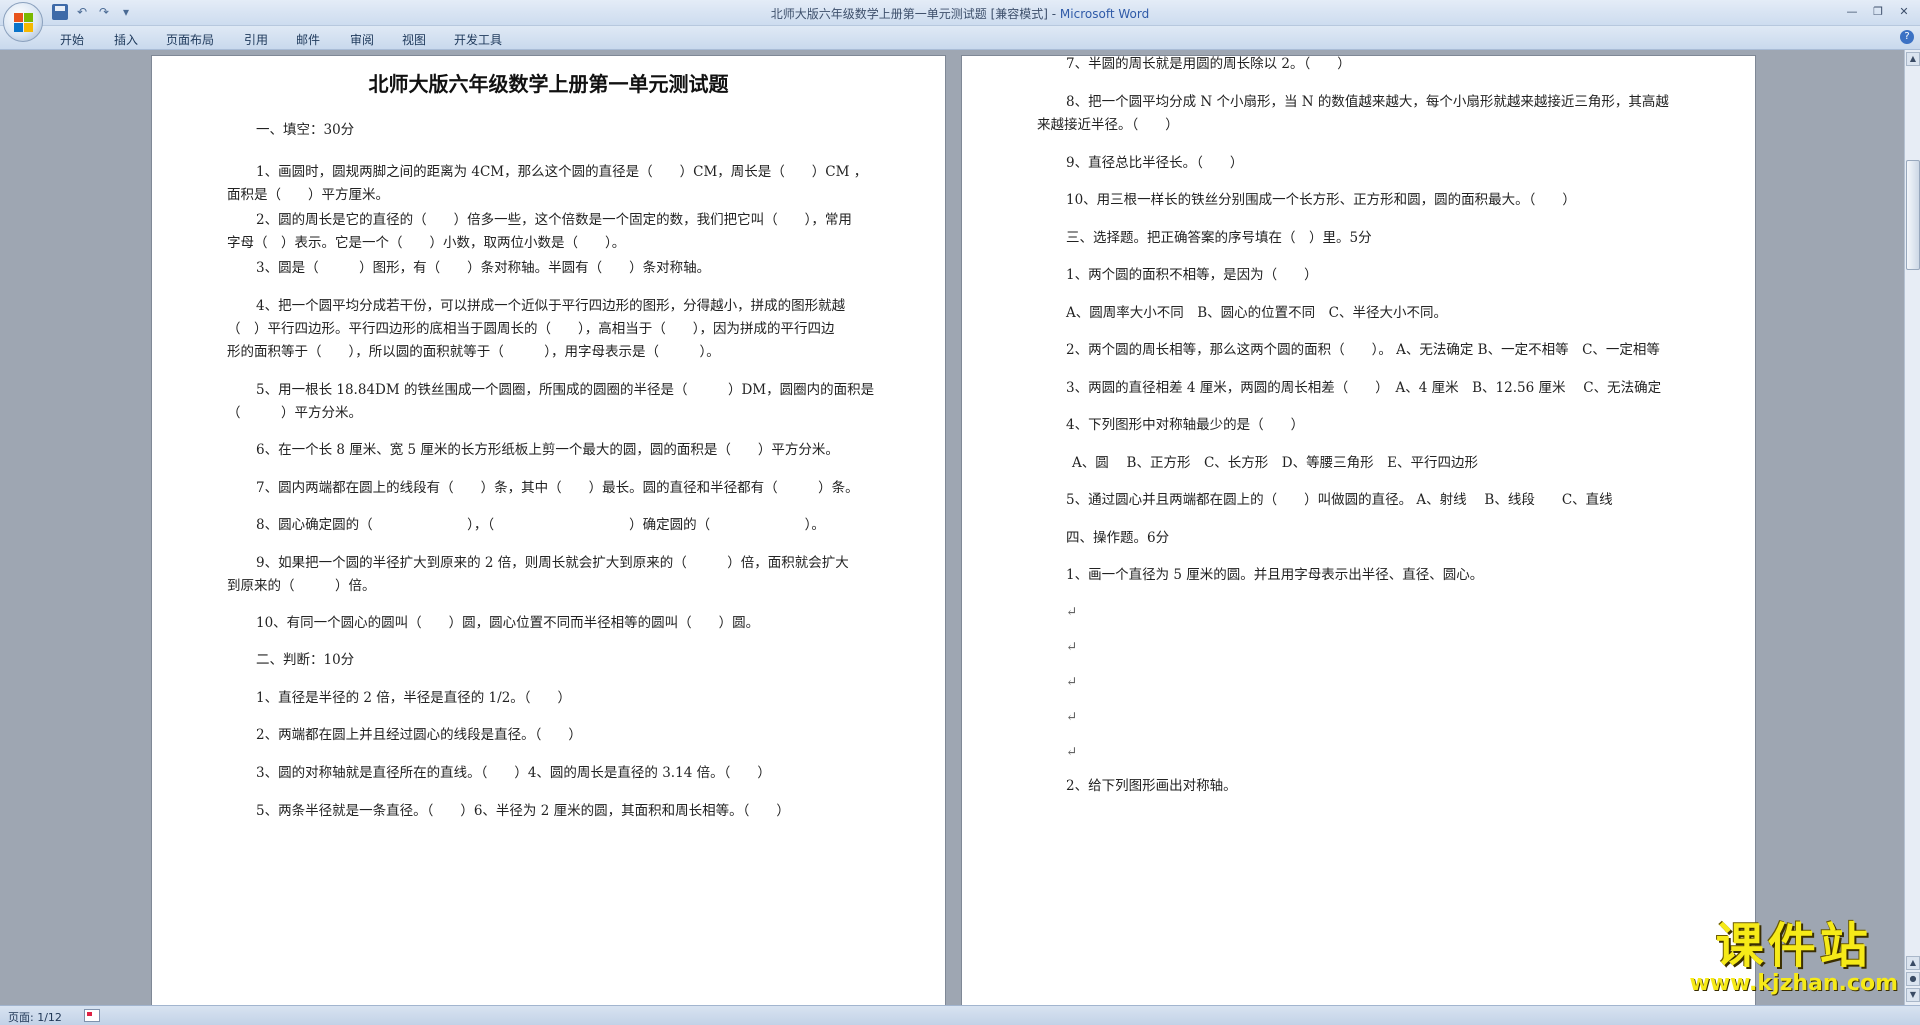 This screenshot has height=1025, width=1920. Describe the element at coordinates (414, 39) in the screenshot. I see `tab-view: 视图` at that location.